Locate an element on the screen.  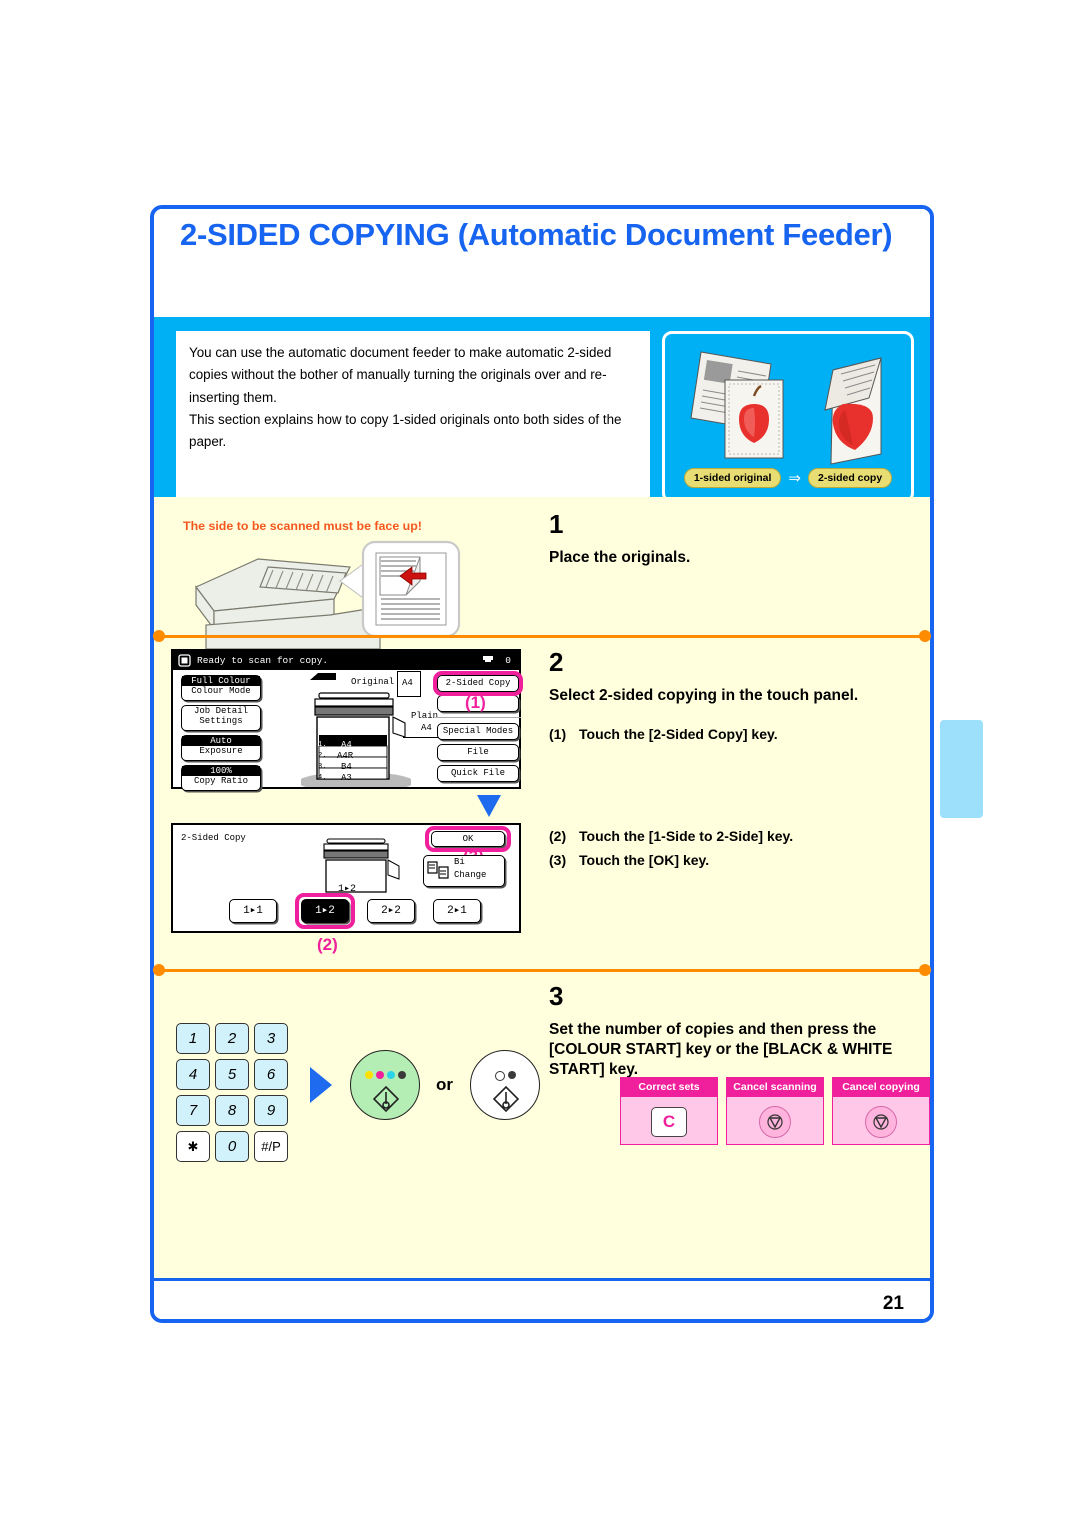
key-file-label: File is located at coordinates (478, 752).